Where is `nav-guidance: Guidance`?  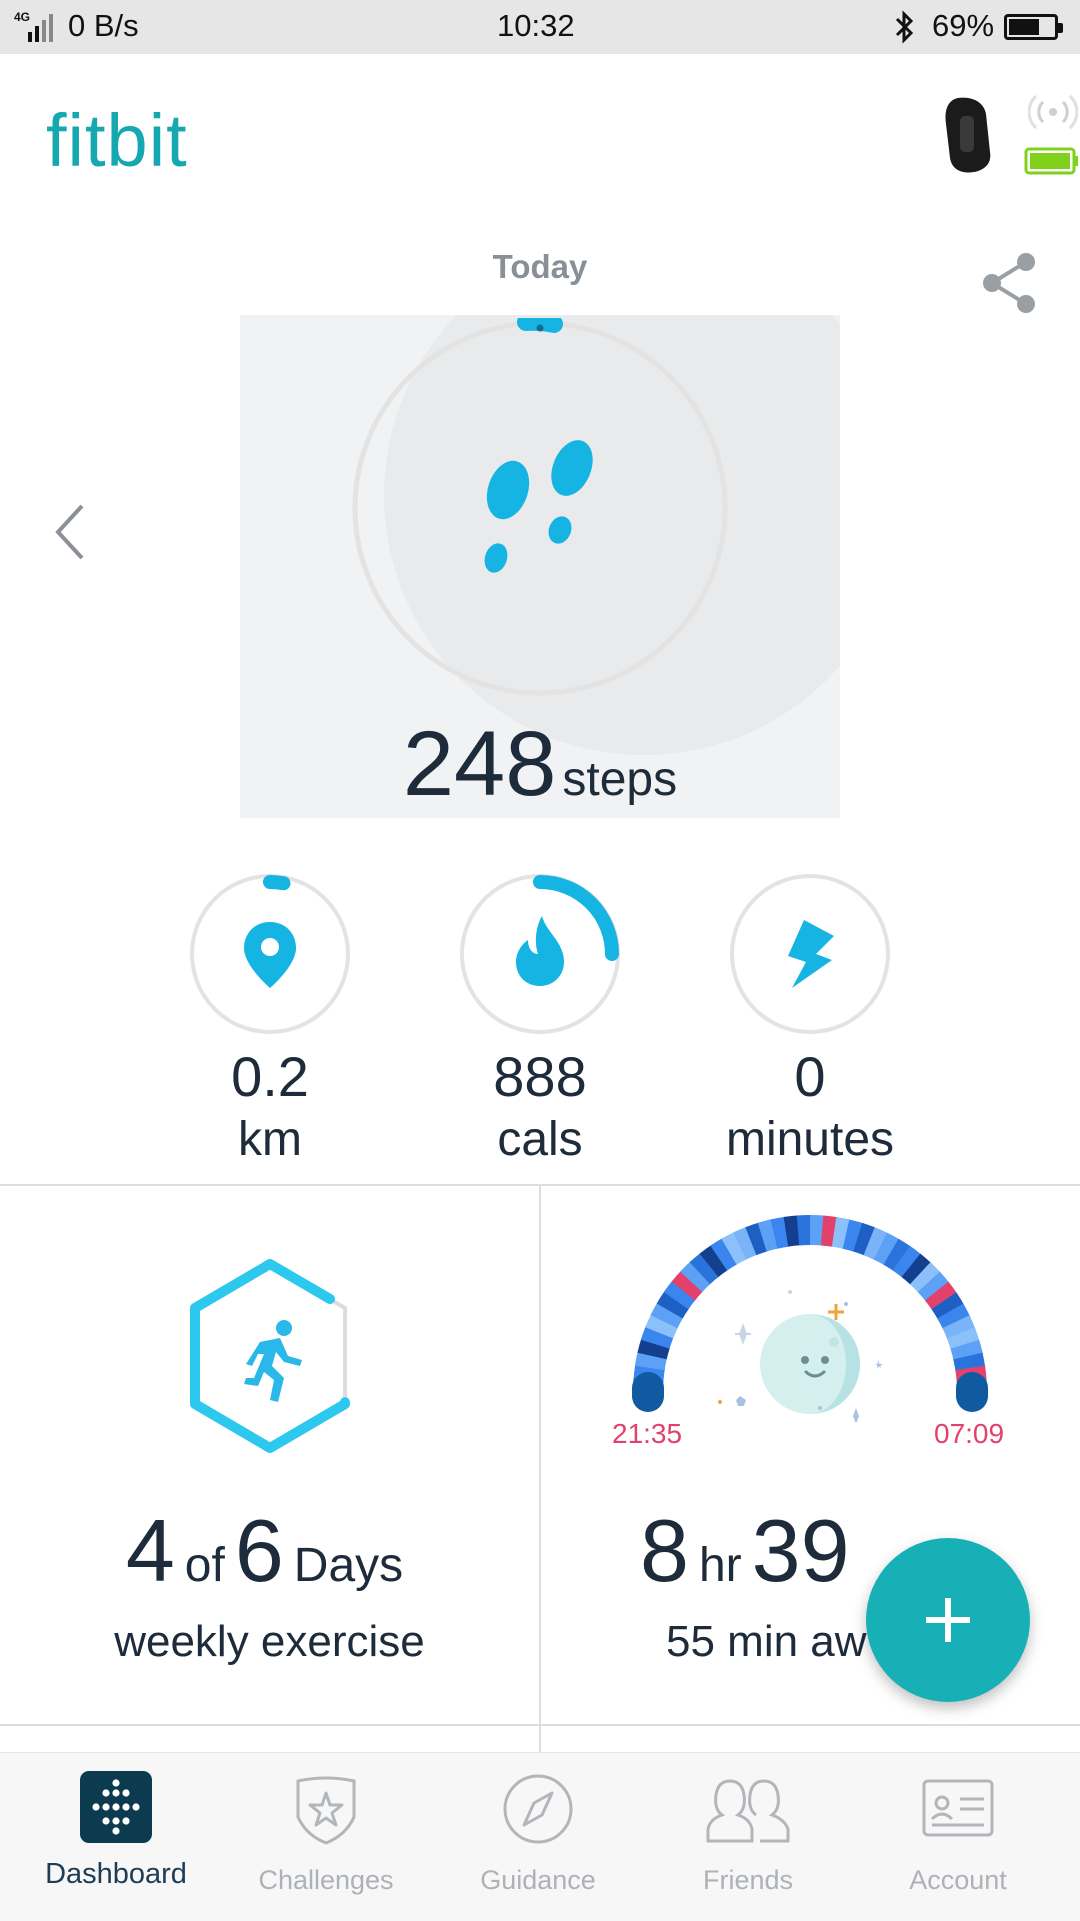 nav-guidance: Guidance is located at coordinates (538, 1837).